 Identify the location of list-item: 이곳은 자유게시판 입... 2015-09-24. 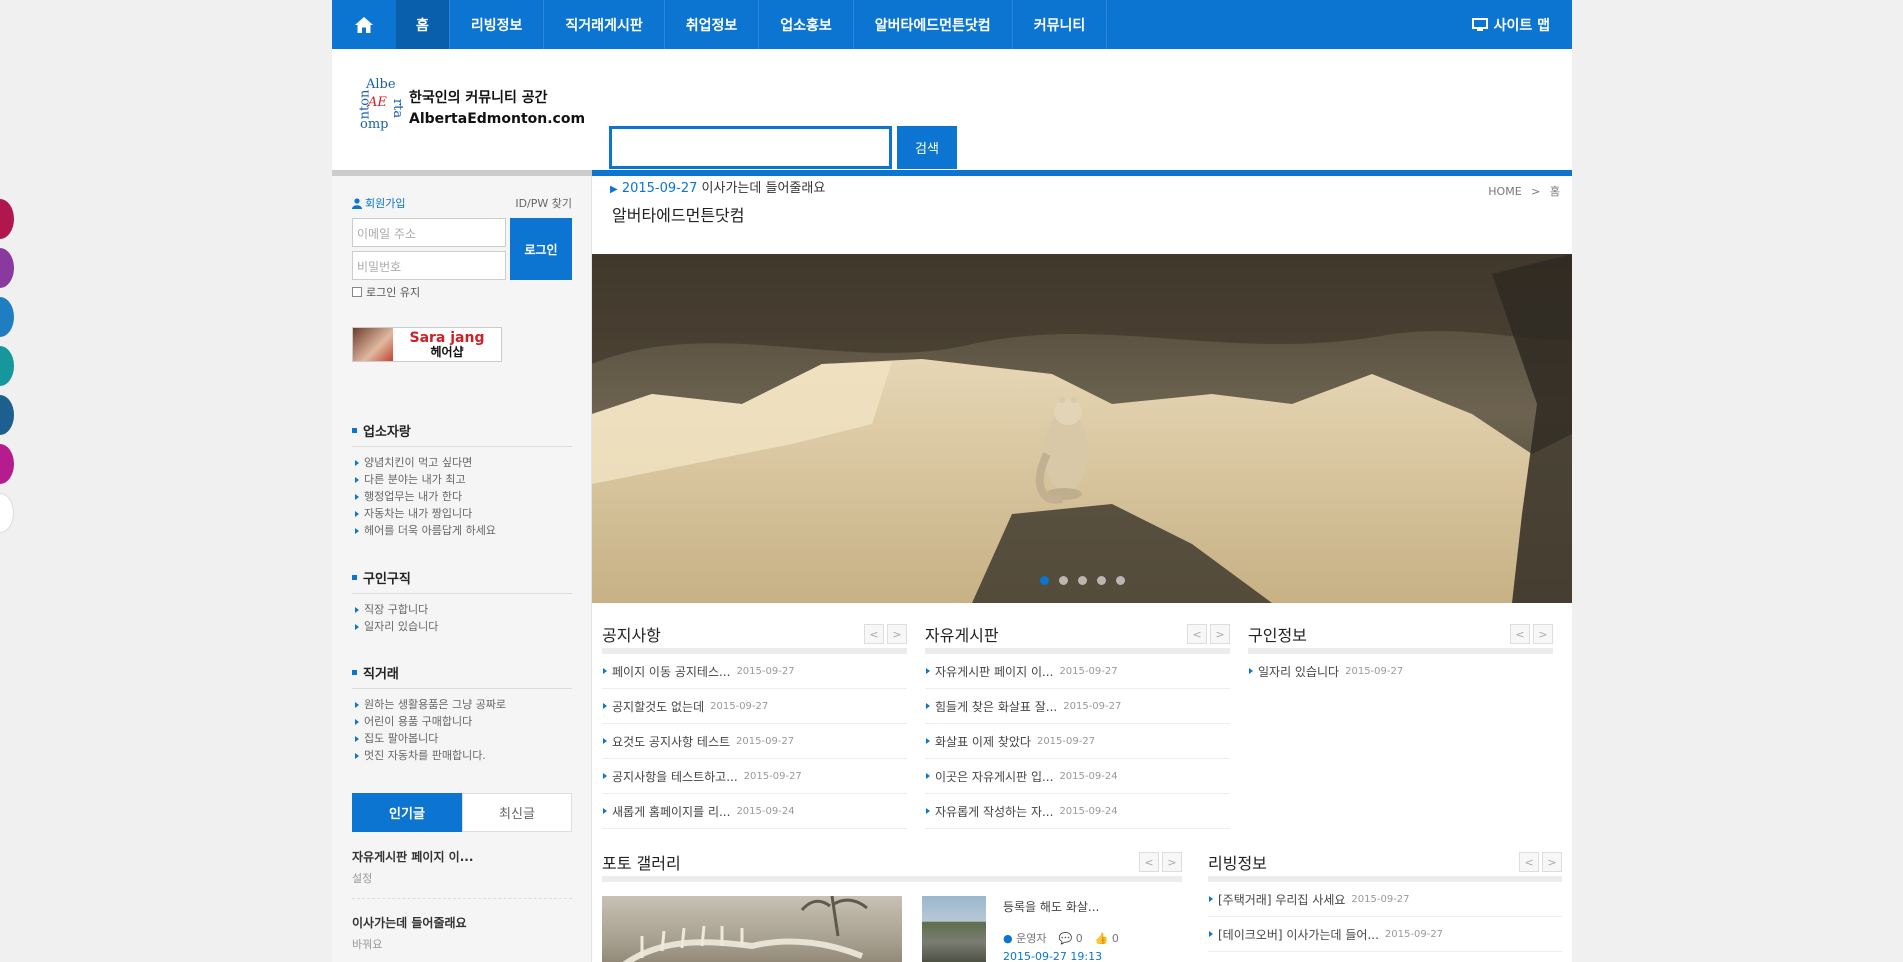
(1077, 776).